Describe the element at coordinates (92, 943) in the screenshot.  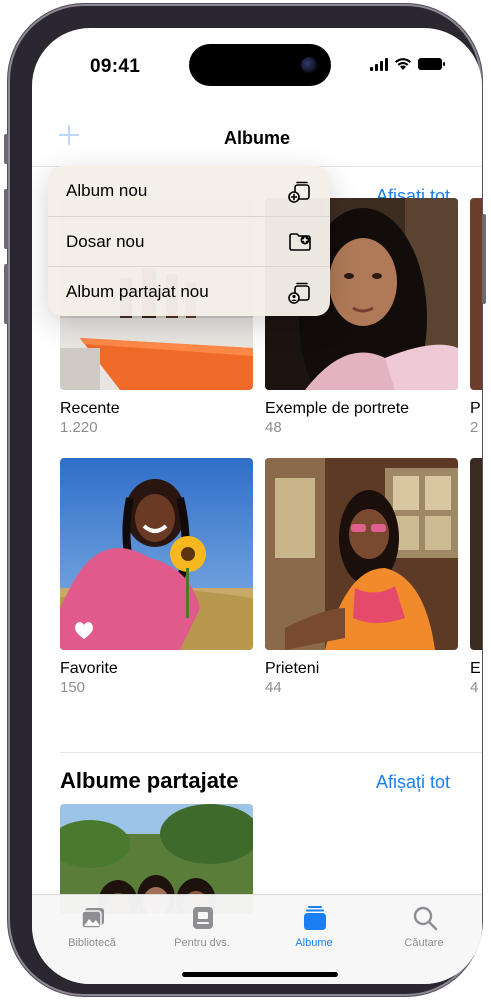
I see `tab-label: Bibliotecă` at that location.